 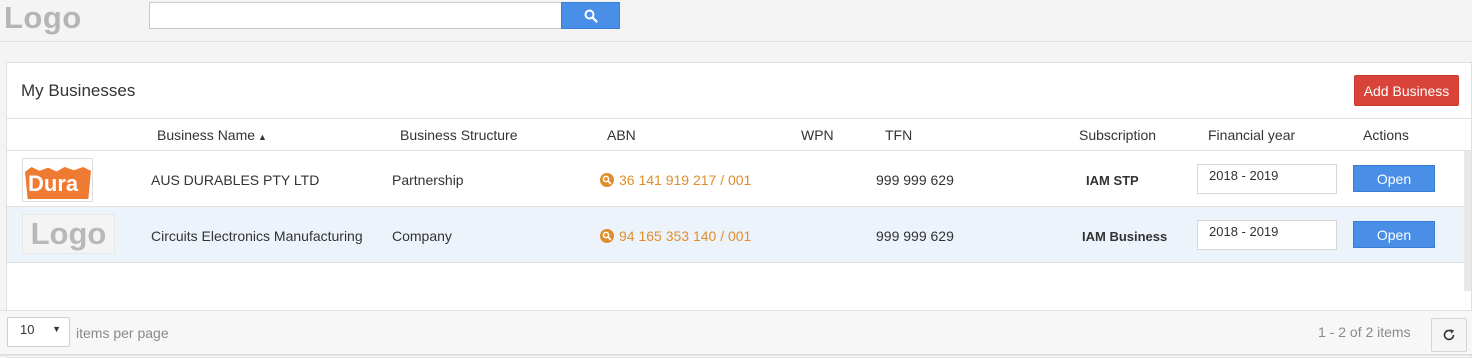 I want to click on subscription-value: IAM STP, so click(x=1112, y=180).